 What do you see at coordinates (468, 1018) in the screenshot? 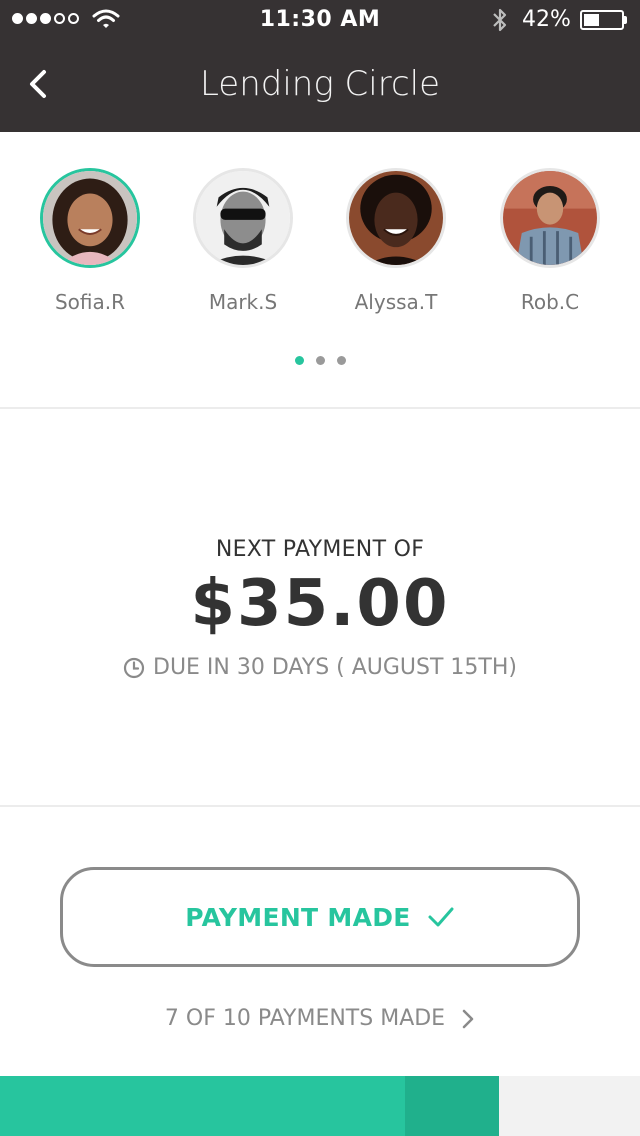
I see `chevron-right-icon` at bounding box center [468, 1018].